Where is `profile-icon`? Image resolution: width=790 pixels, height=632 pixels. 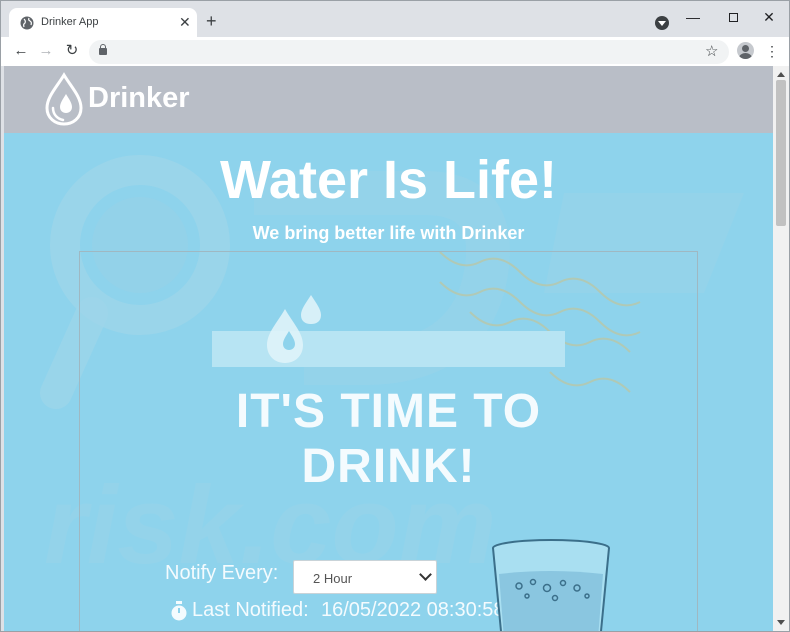 profile-icon is located at coordinates (745, 50).